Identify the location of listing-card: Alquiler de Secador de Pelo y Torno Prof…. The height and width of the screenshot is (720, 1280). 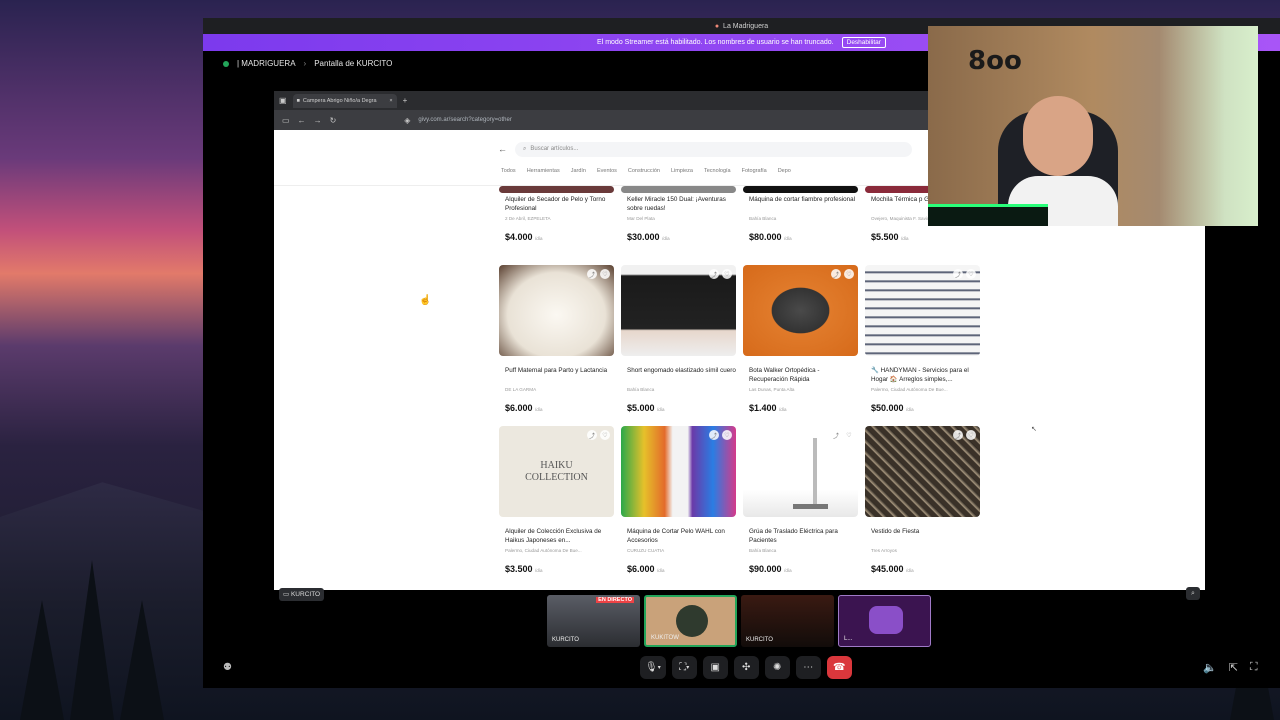
(556, 214).